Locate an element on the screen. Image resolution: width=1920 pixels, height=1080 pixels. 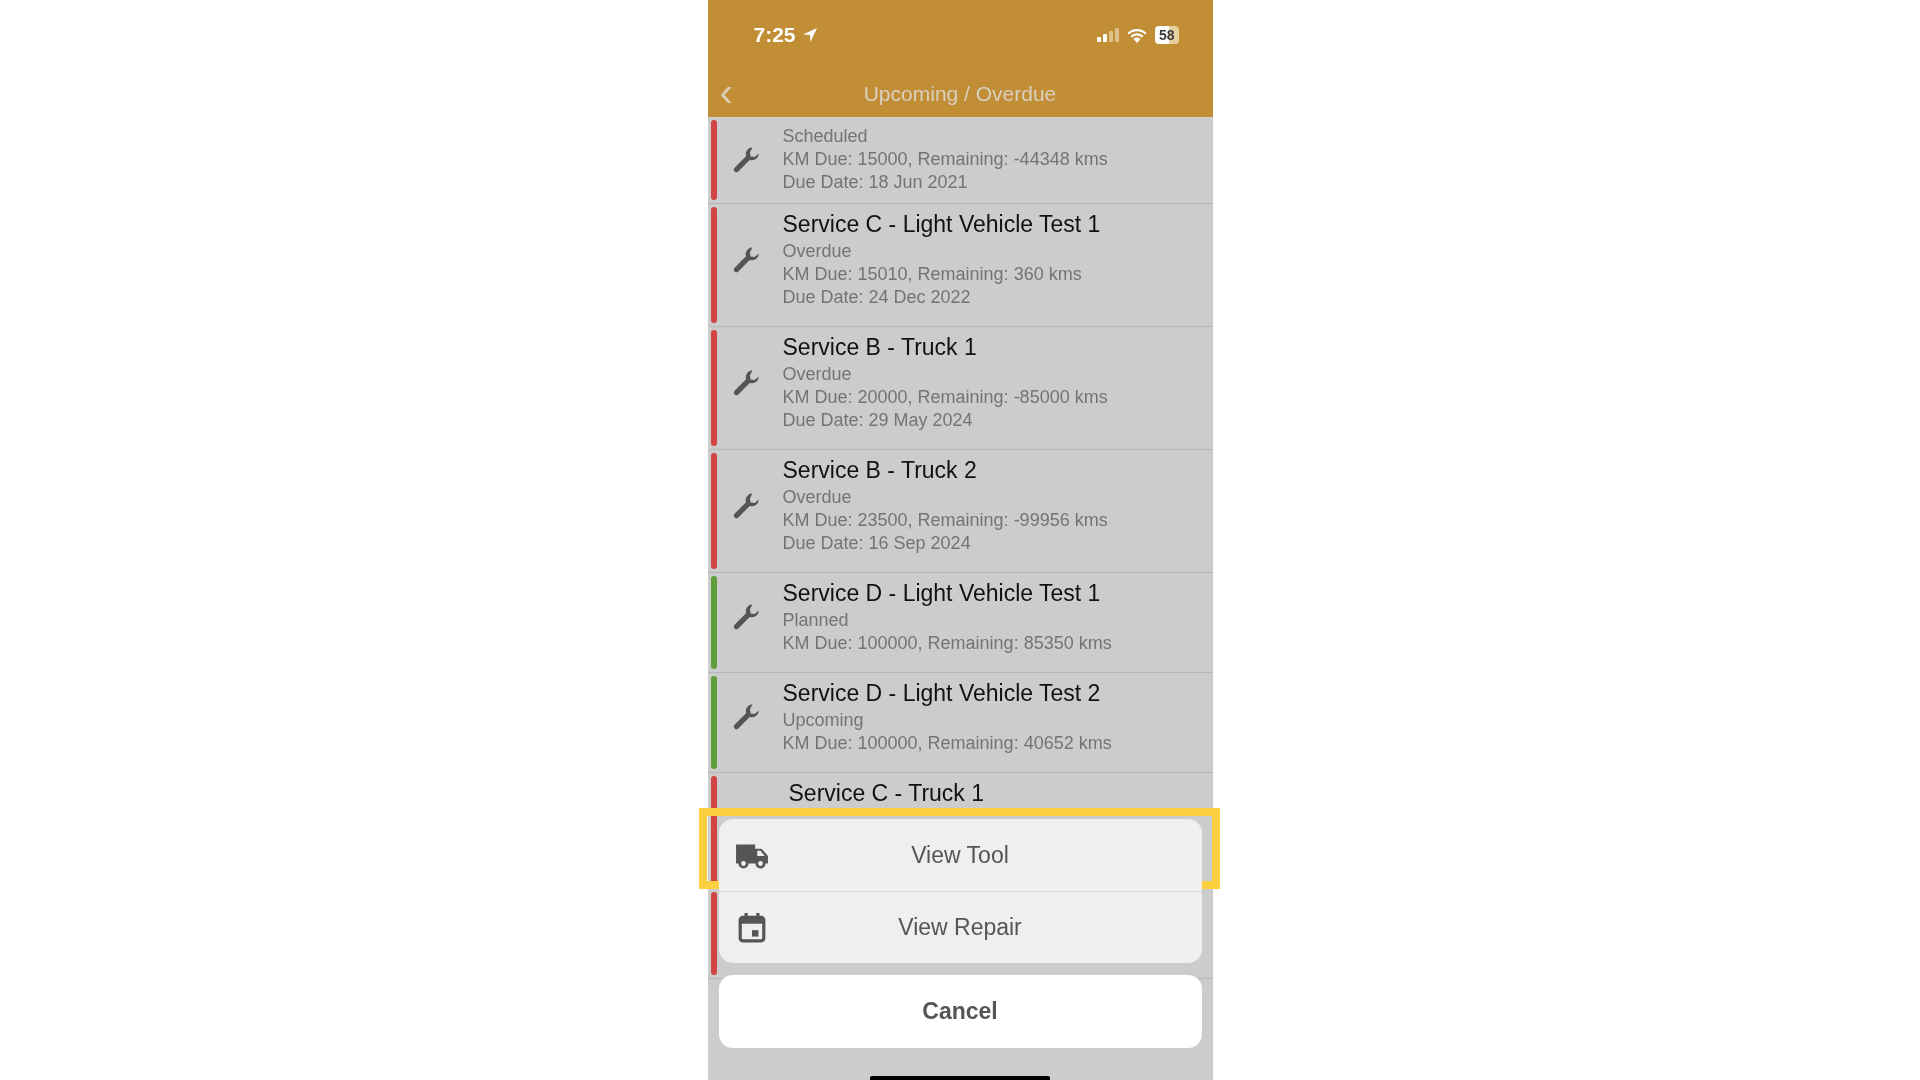
service-title: Service B - Truck 2 is located at coordinates (880, 470).